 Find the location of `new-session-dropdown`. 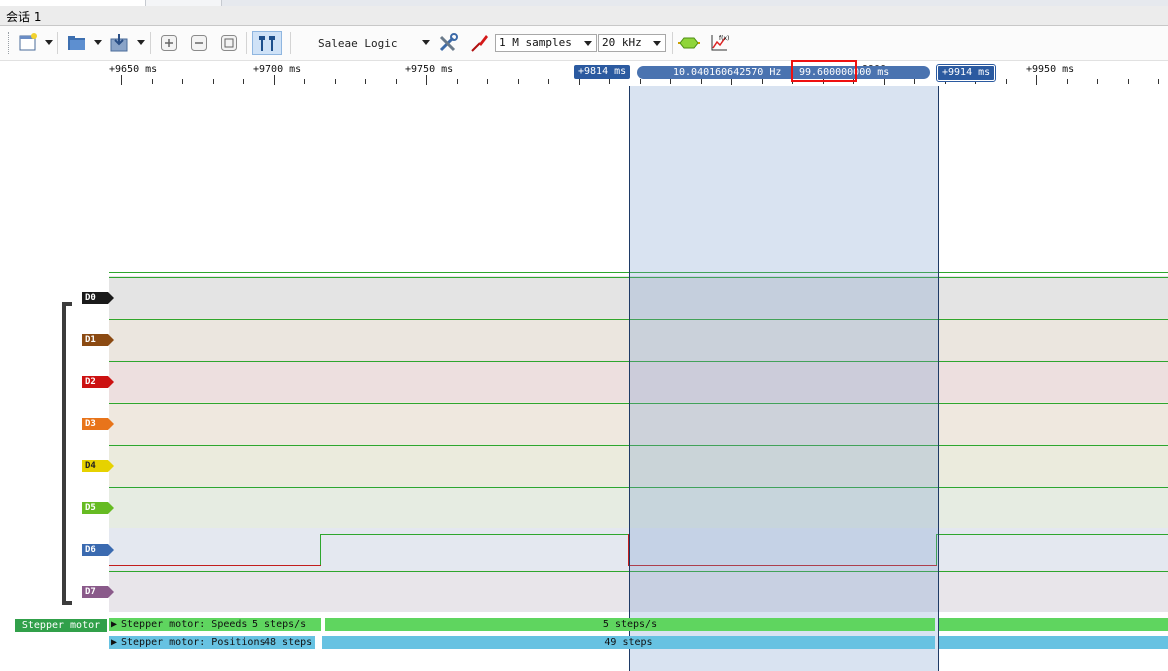

new-session-dropdown is located at coordinates (49, 42).